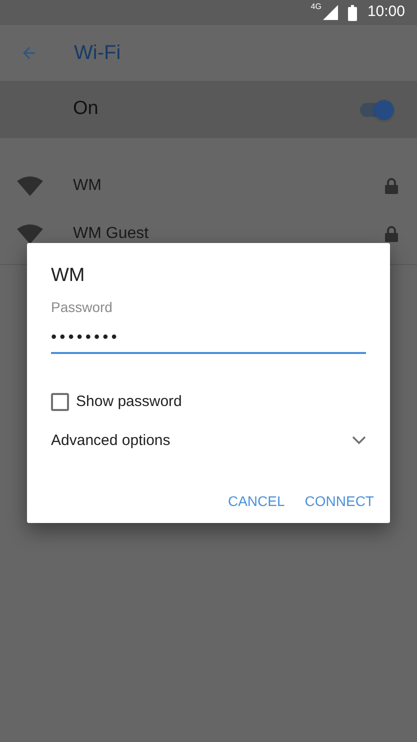 The height and width of the screenshot is (742, 417). What do you see at coordinates (82, 307) in the screenshot?
I see `field-label: Password` at bounding box center [82, 307].